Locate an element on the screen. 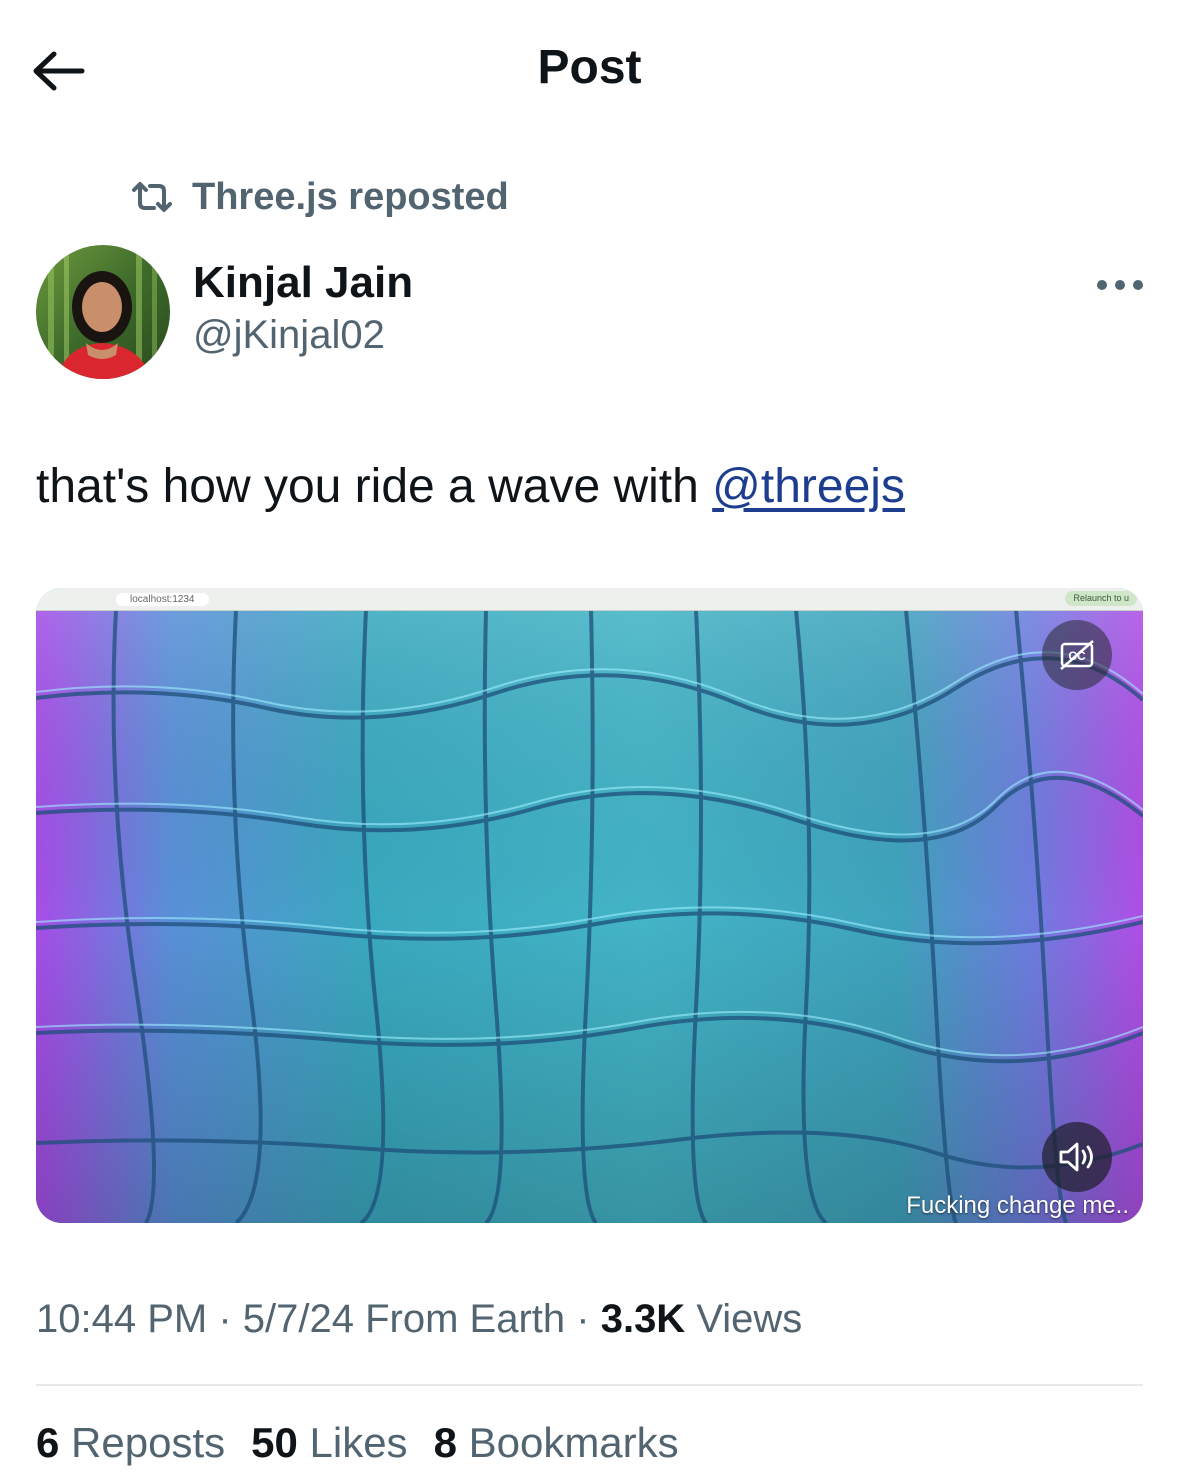  post-text-body: that's how you ride a wave with is located at coordinates (374, 486).